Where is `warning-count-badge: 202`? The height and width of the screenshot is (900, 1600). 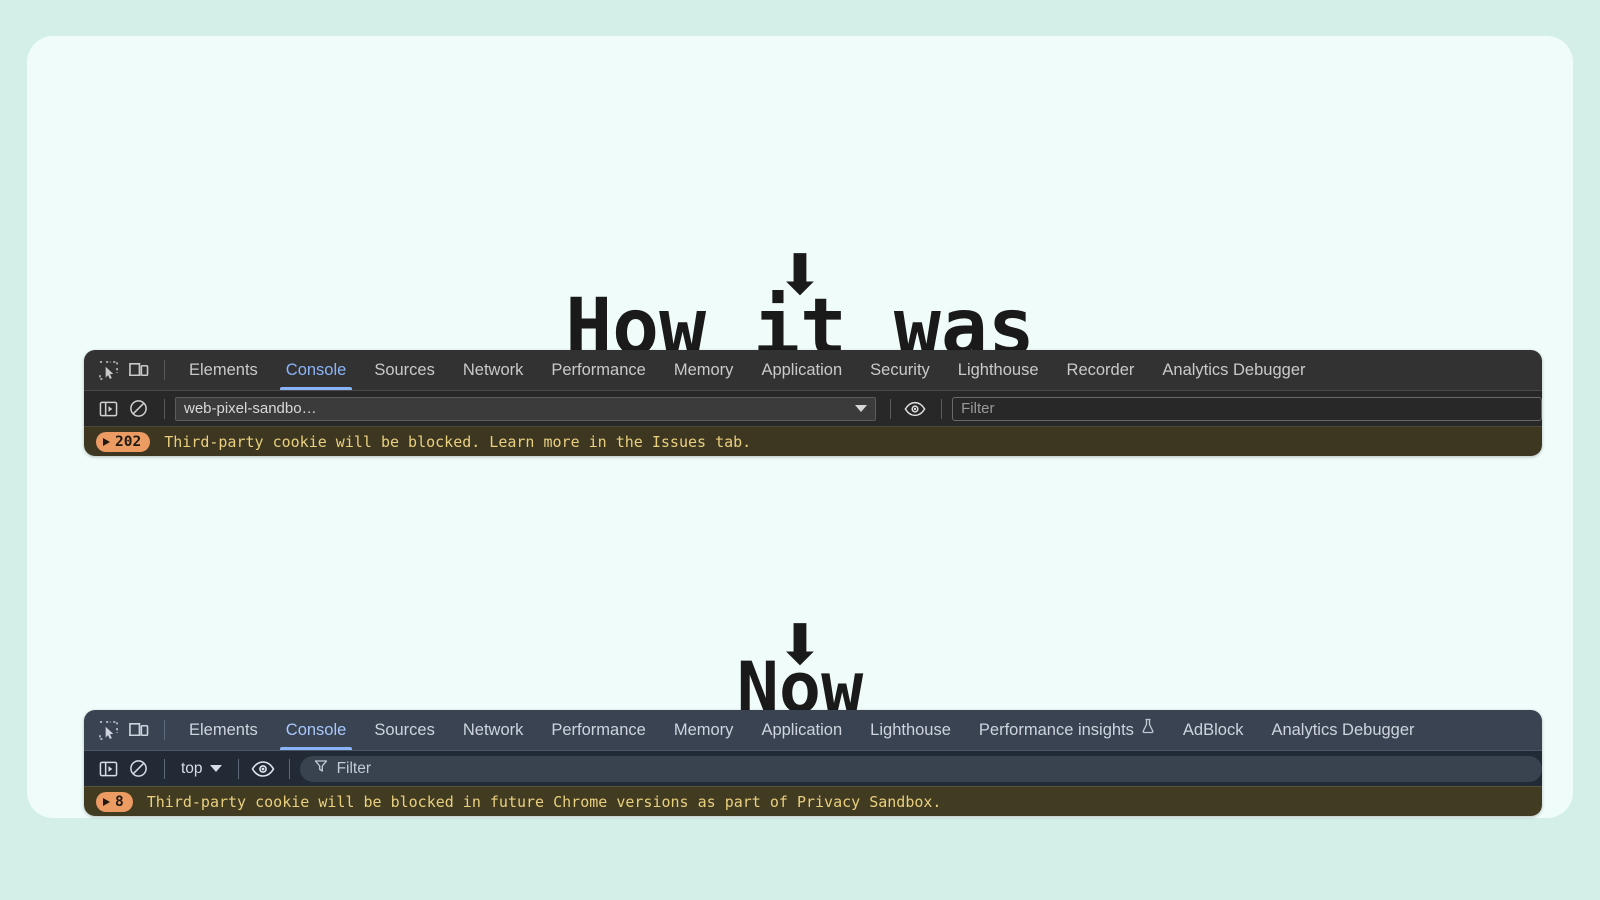 warning-count-badge: 202 is located at coordinates (123, 441).